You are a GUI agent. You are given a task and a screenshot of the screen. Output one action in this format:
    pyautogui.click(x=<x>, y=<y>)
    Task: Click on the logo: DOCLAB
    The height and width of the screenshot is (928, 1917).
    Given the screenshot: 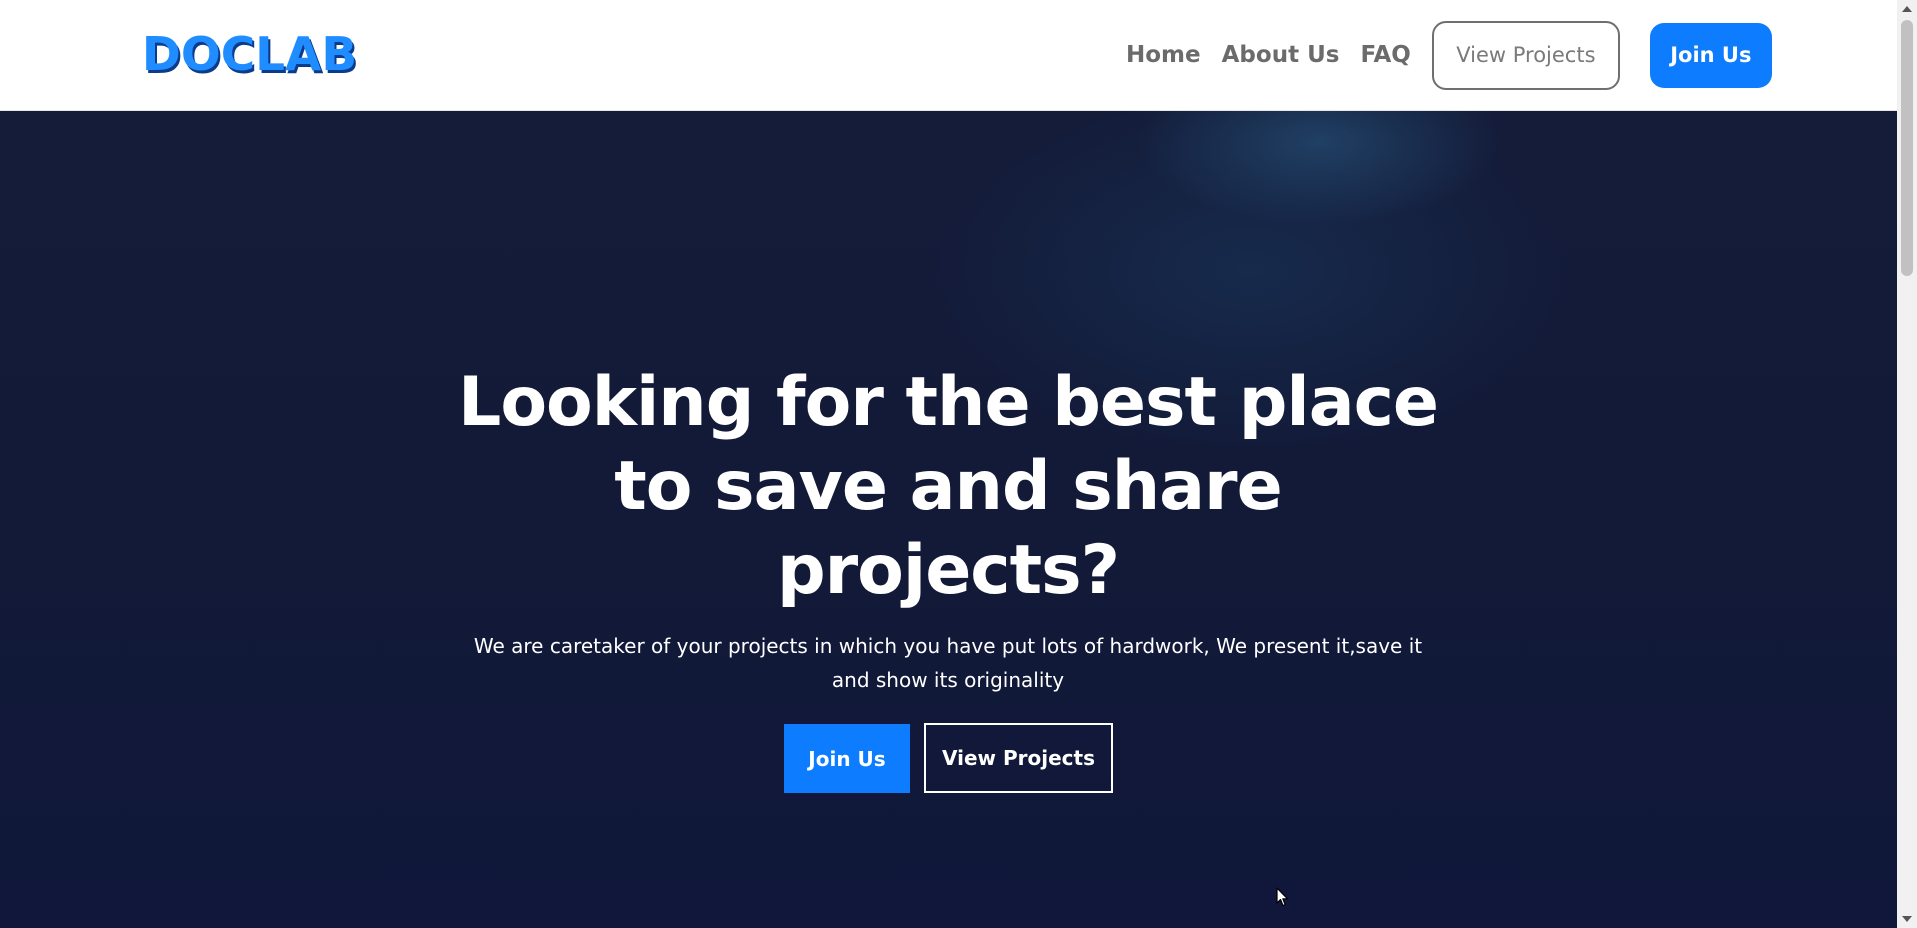 What is the action you would take?
    pyautogui.click(x=249, y=54)
    